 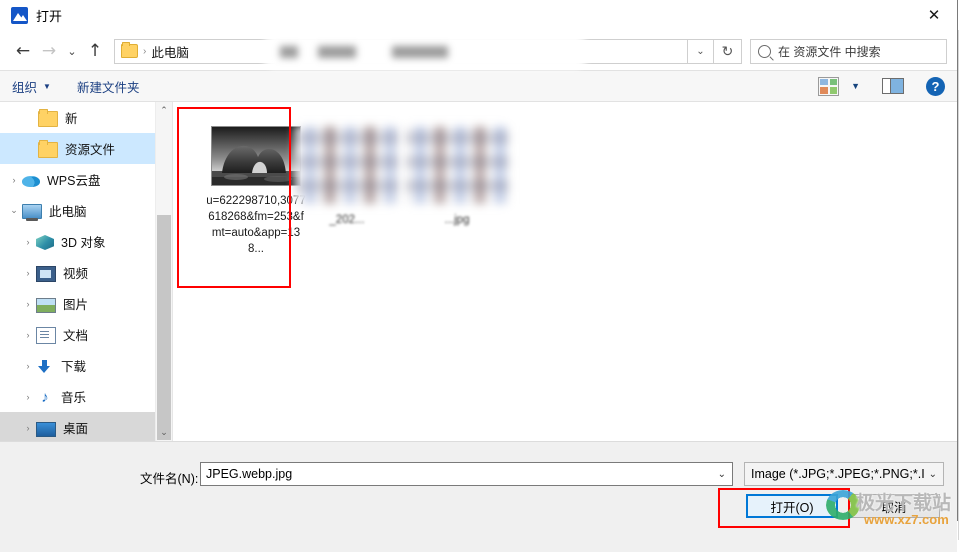 I want to click on sidebar-item-label: 3D 对象, so click(x=83, y=243).